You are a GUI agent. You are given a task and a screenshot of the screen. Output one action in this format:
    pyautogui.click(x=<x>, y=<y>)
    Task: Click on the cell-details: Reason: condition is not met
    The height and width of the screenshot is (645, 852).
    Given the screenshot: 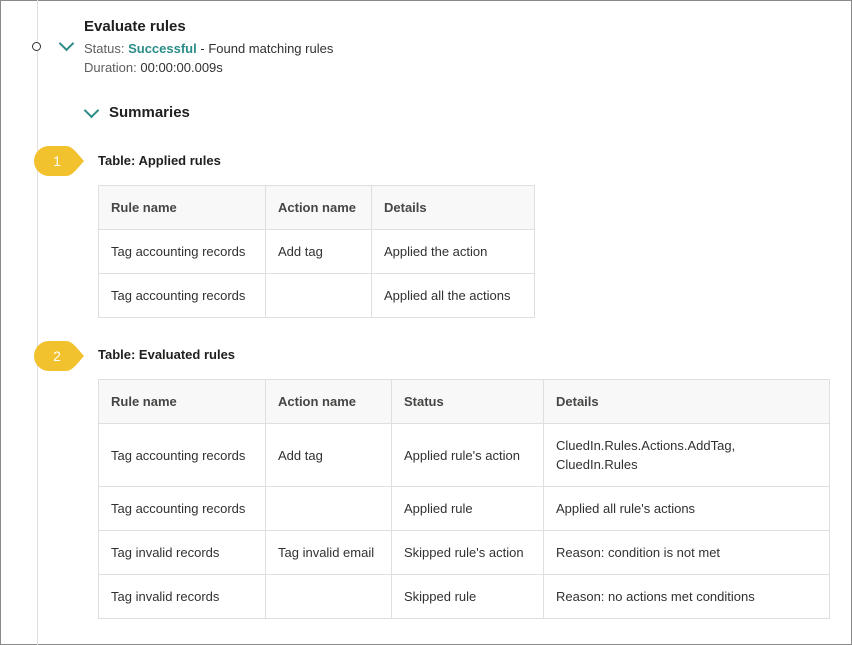 What is the action you would take?
    pyautogui.click(x=686, y=552)
    